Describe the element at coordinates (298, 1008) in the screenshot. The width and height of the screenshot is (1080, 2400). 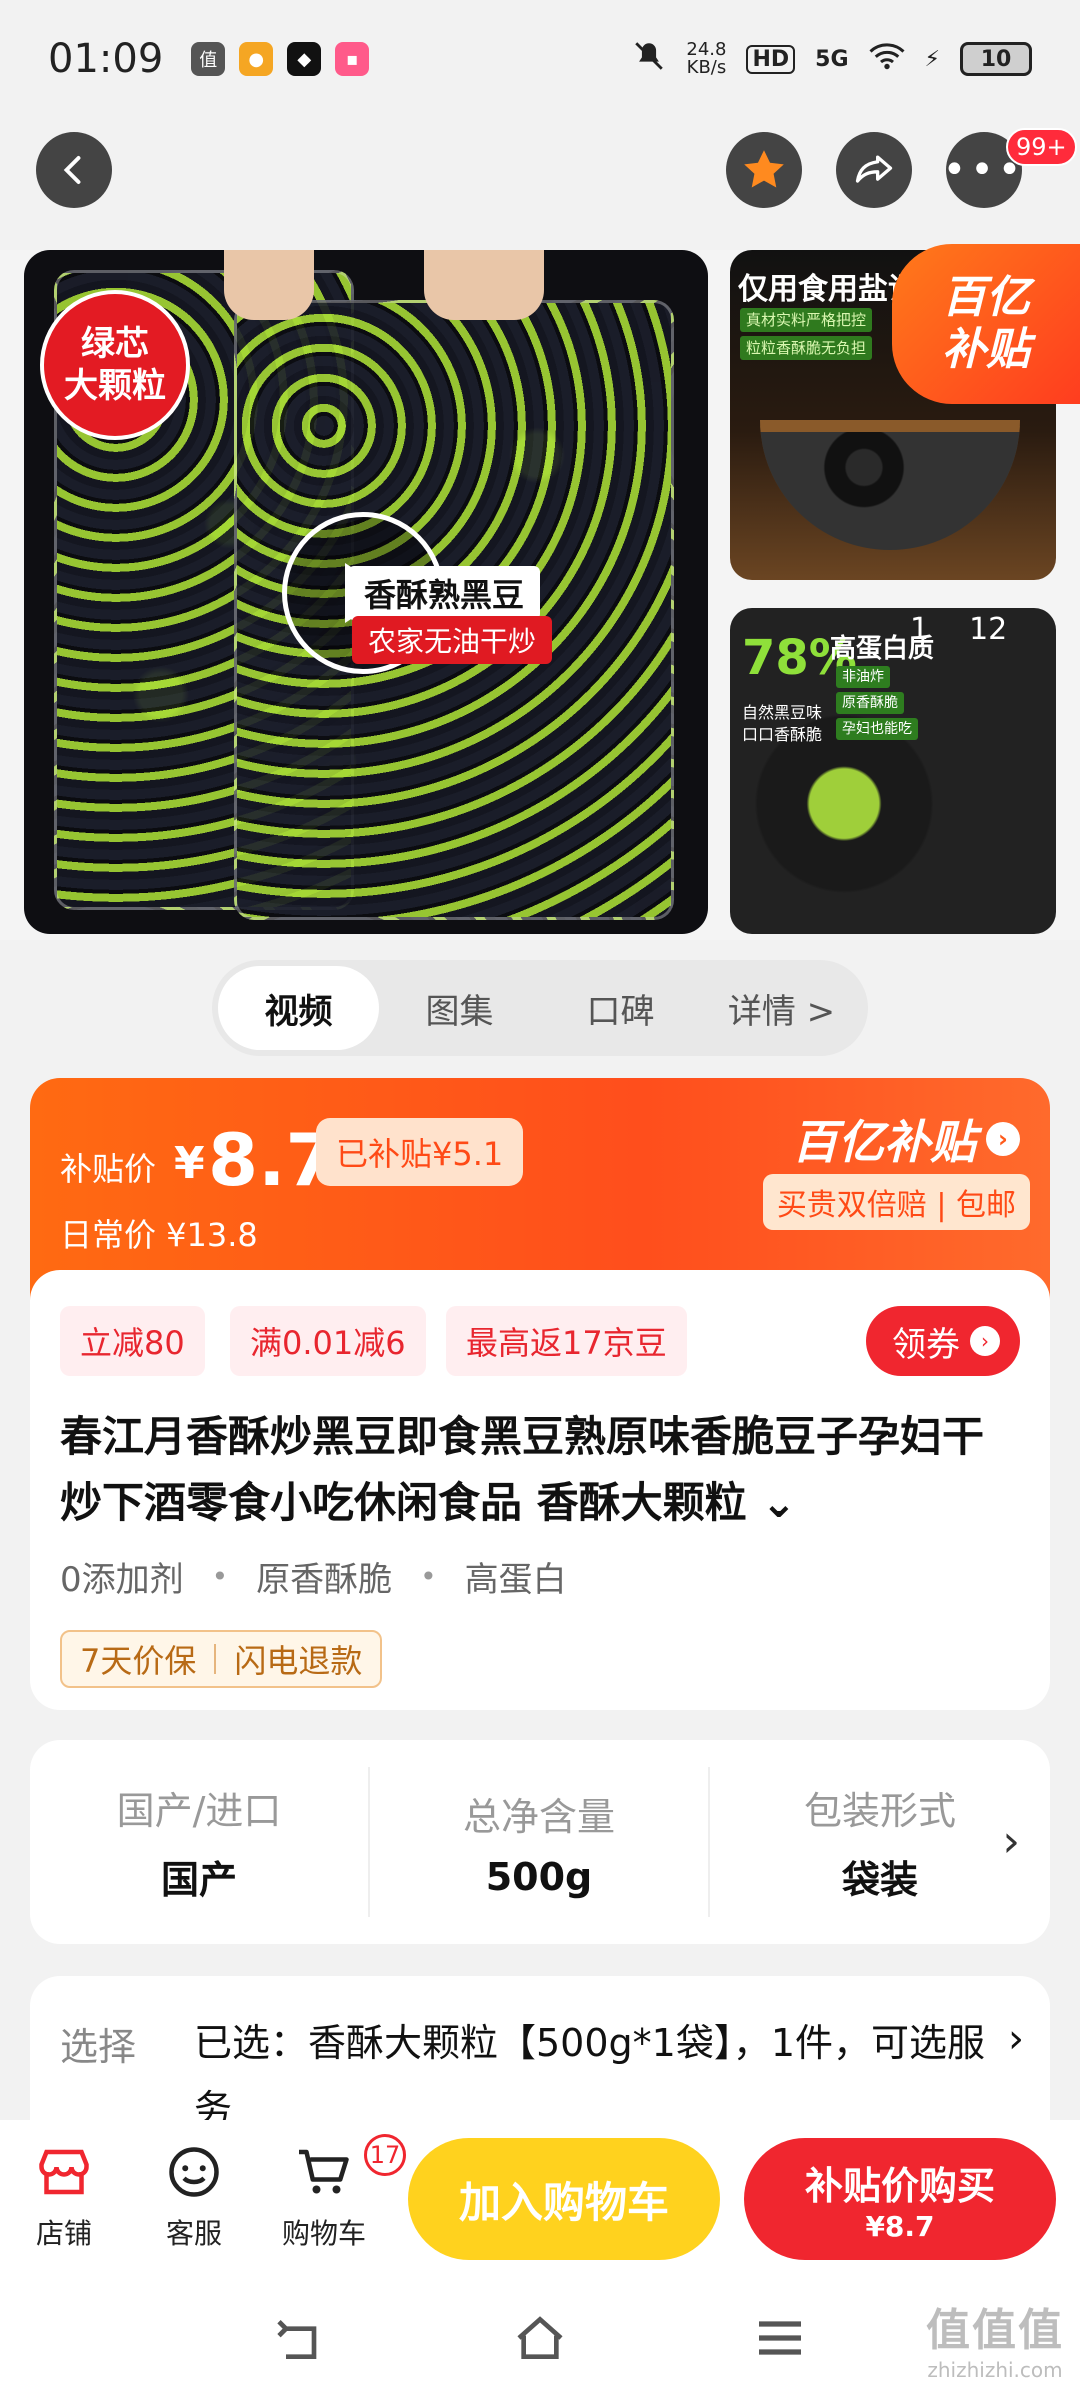
I see `tab-video: 视频` at that location.